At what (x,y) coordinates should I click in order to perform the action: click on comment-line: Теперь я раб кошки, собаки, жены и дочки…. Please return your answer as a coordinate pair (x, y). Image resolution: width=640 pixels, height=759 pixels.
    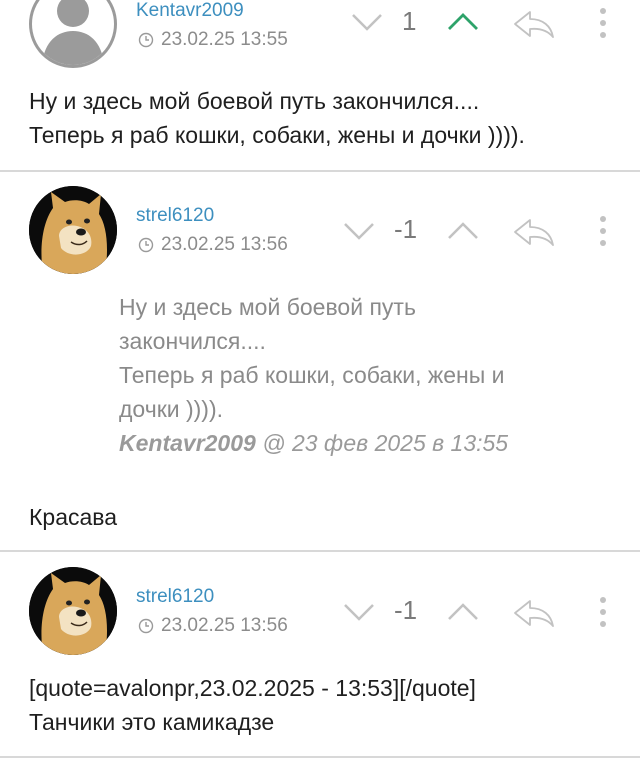
    Looking at the image, I should click on (277, 135).